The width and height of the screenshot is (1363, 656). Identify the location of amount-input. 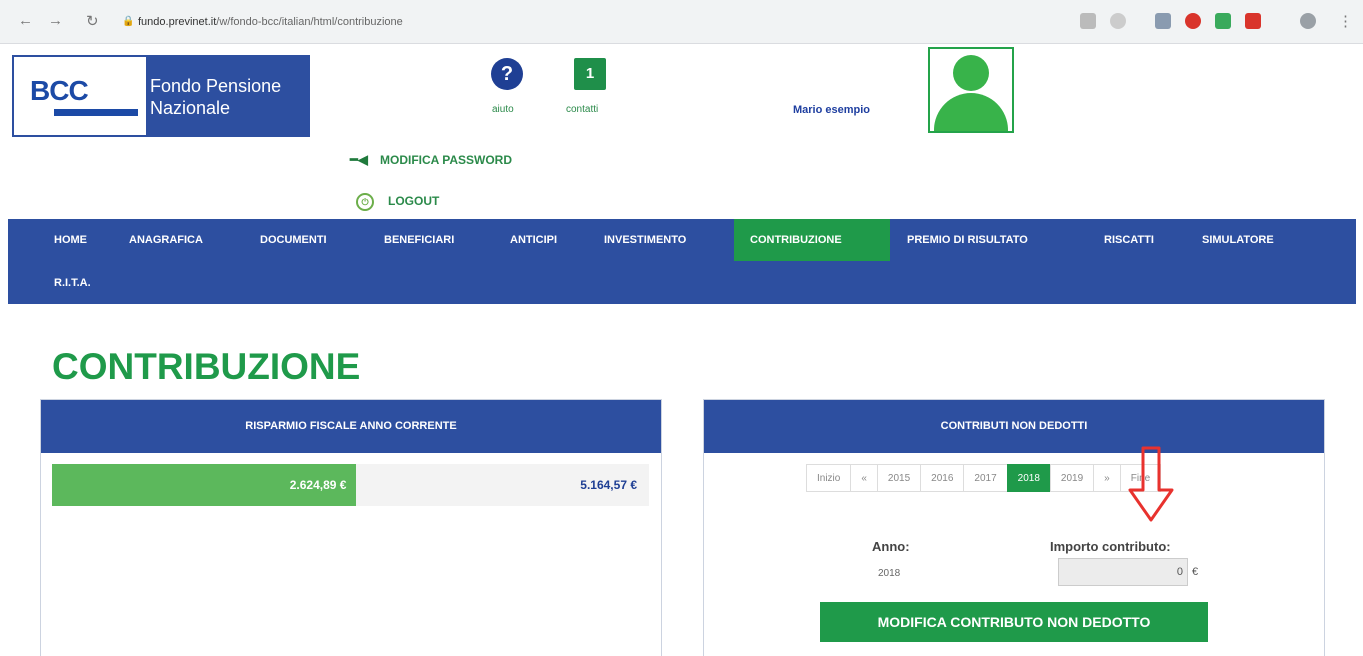
(1123, 572).